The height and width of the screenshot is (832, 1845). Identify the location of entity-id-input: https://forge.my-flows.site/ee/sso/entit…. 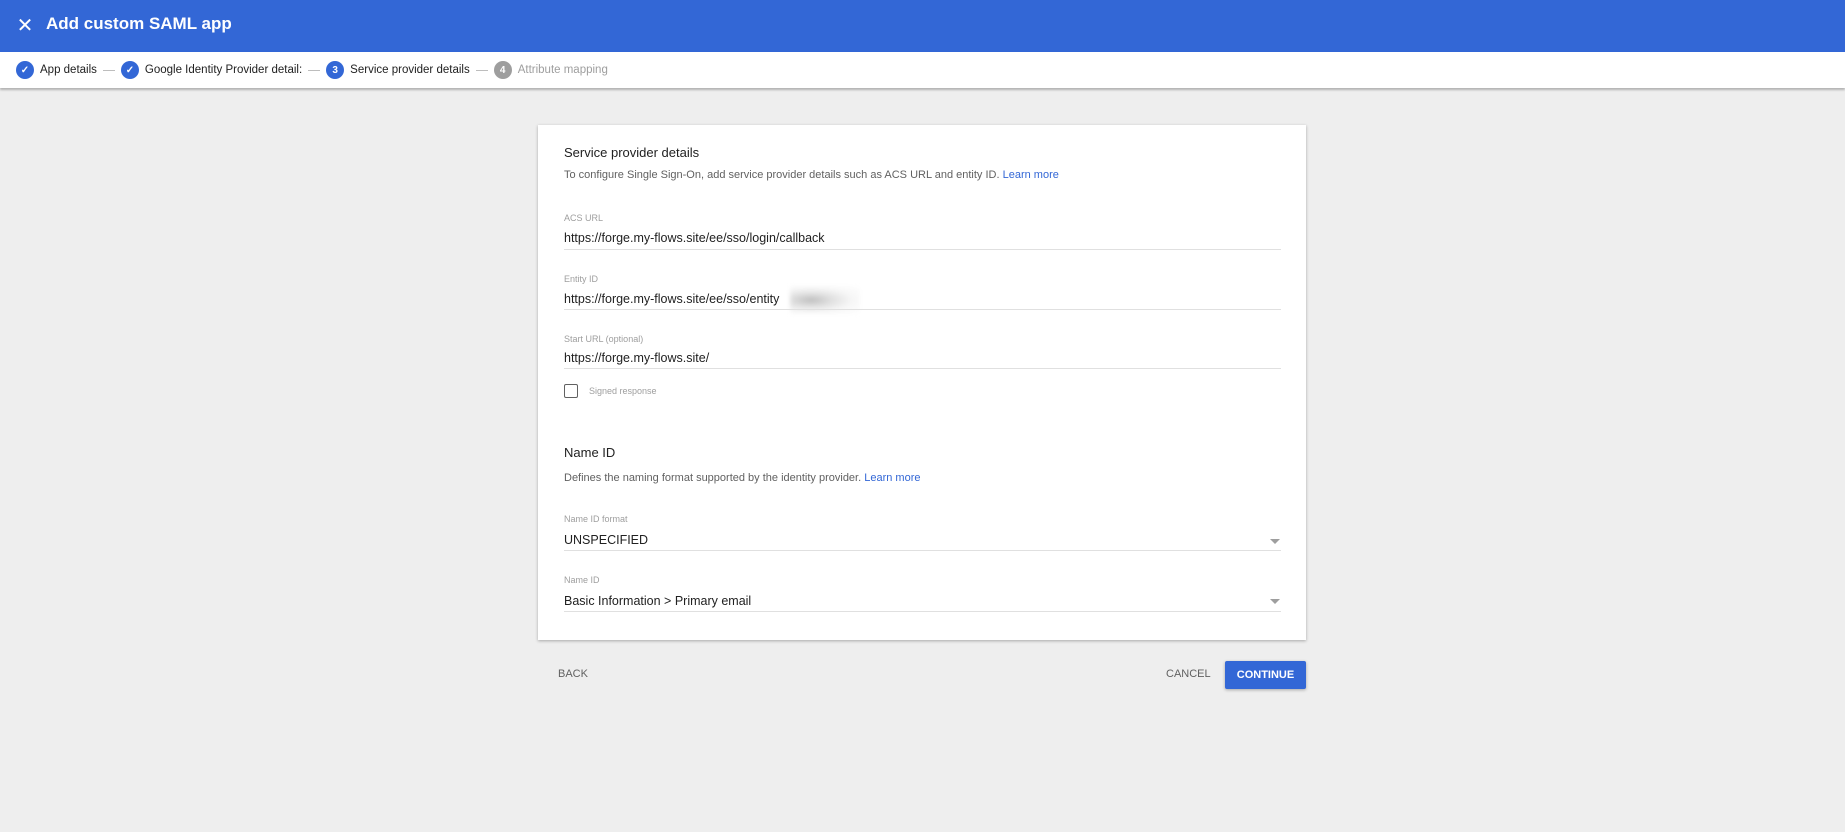
(671, 299).